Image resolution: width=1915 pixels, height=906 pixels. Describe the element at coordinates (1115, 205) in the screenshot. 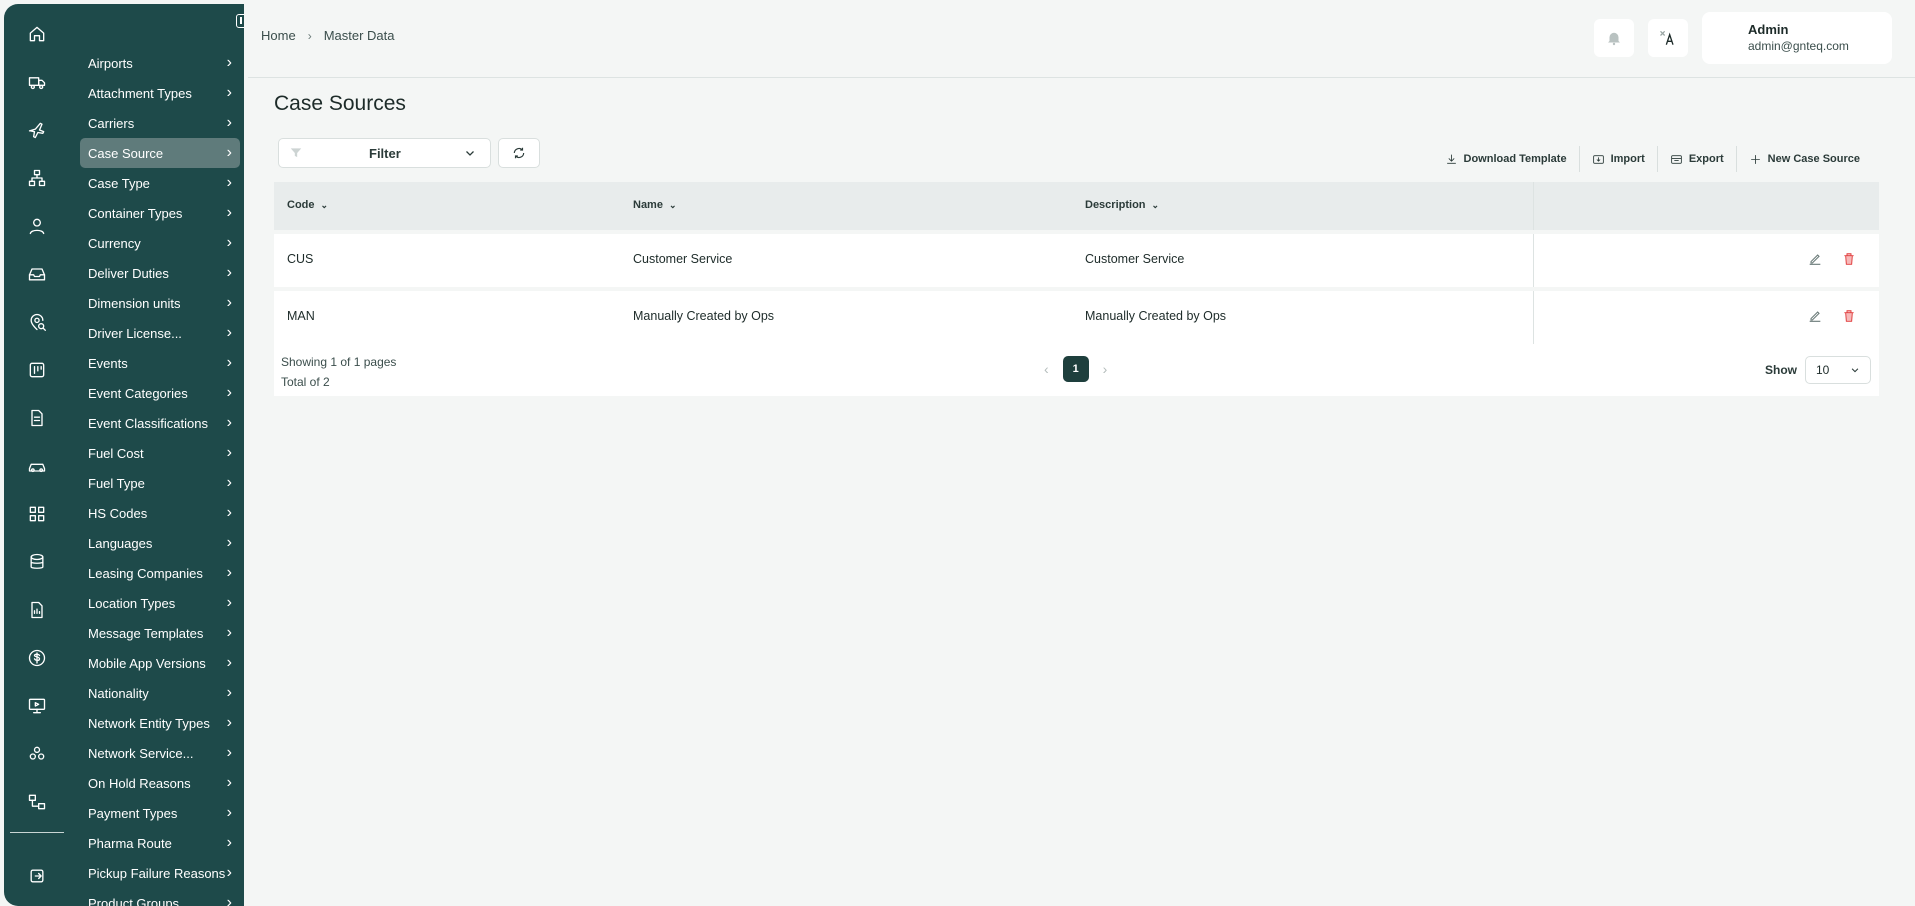

I see `column-header-description-label: Description` at that location.